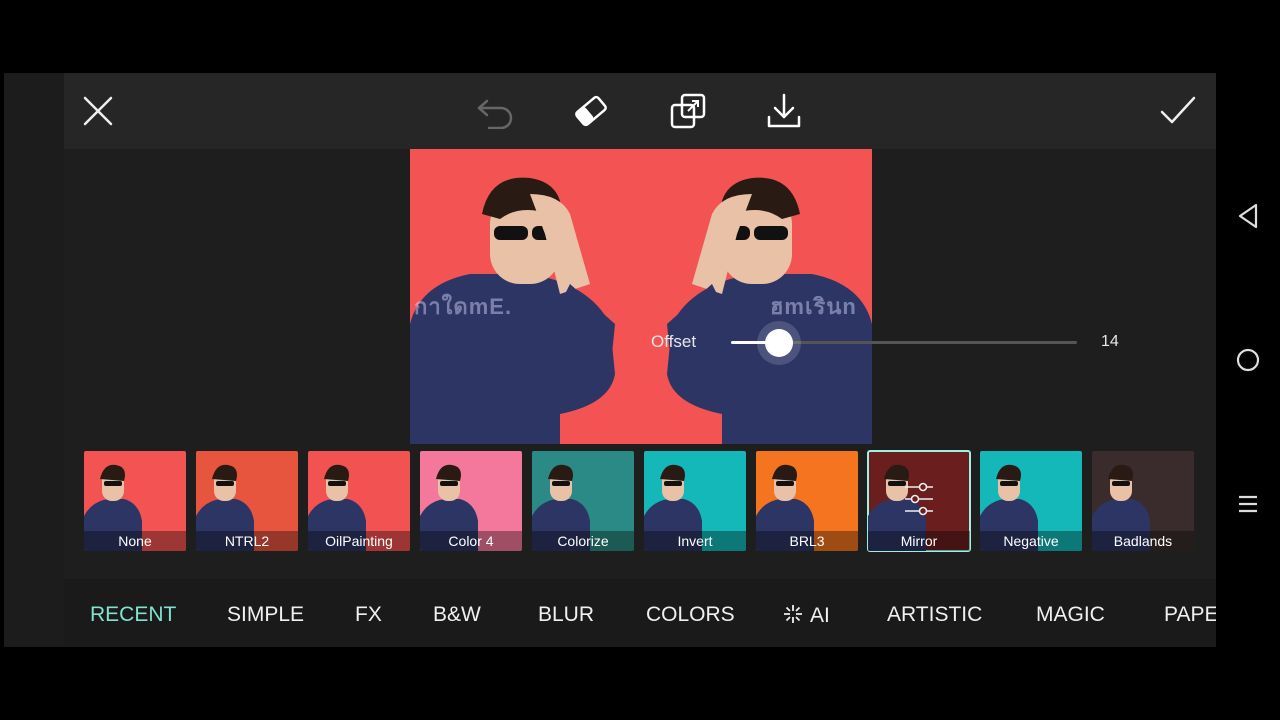  I want to click on category-tab-pape: PAPE, so click(1190, 615).